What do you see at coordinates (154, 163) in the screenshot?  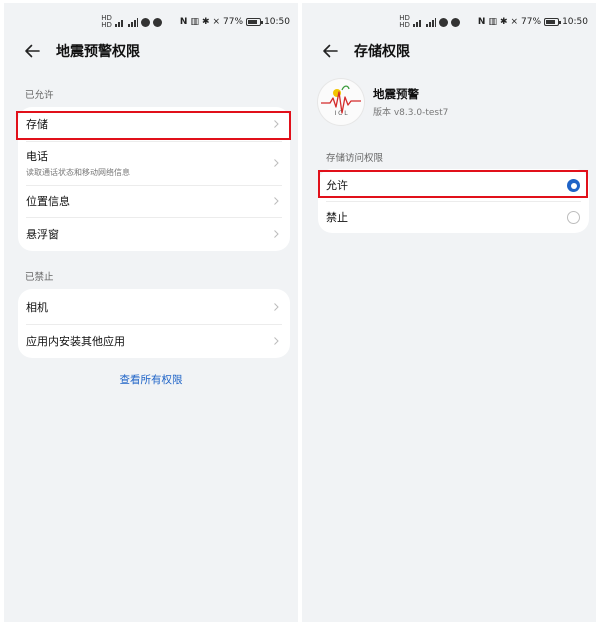 I see `permission-item-phone: 电话 读取通话状态和移动网络信息` at bounding box center [154, 163].